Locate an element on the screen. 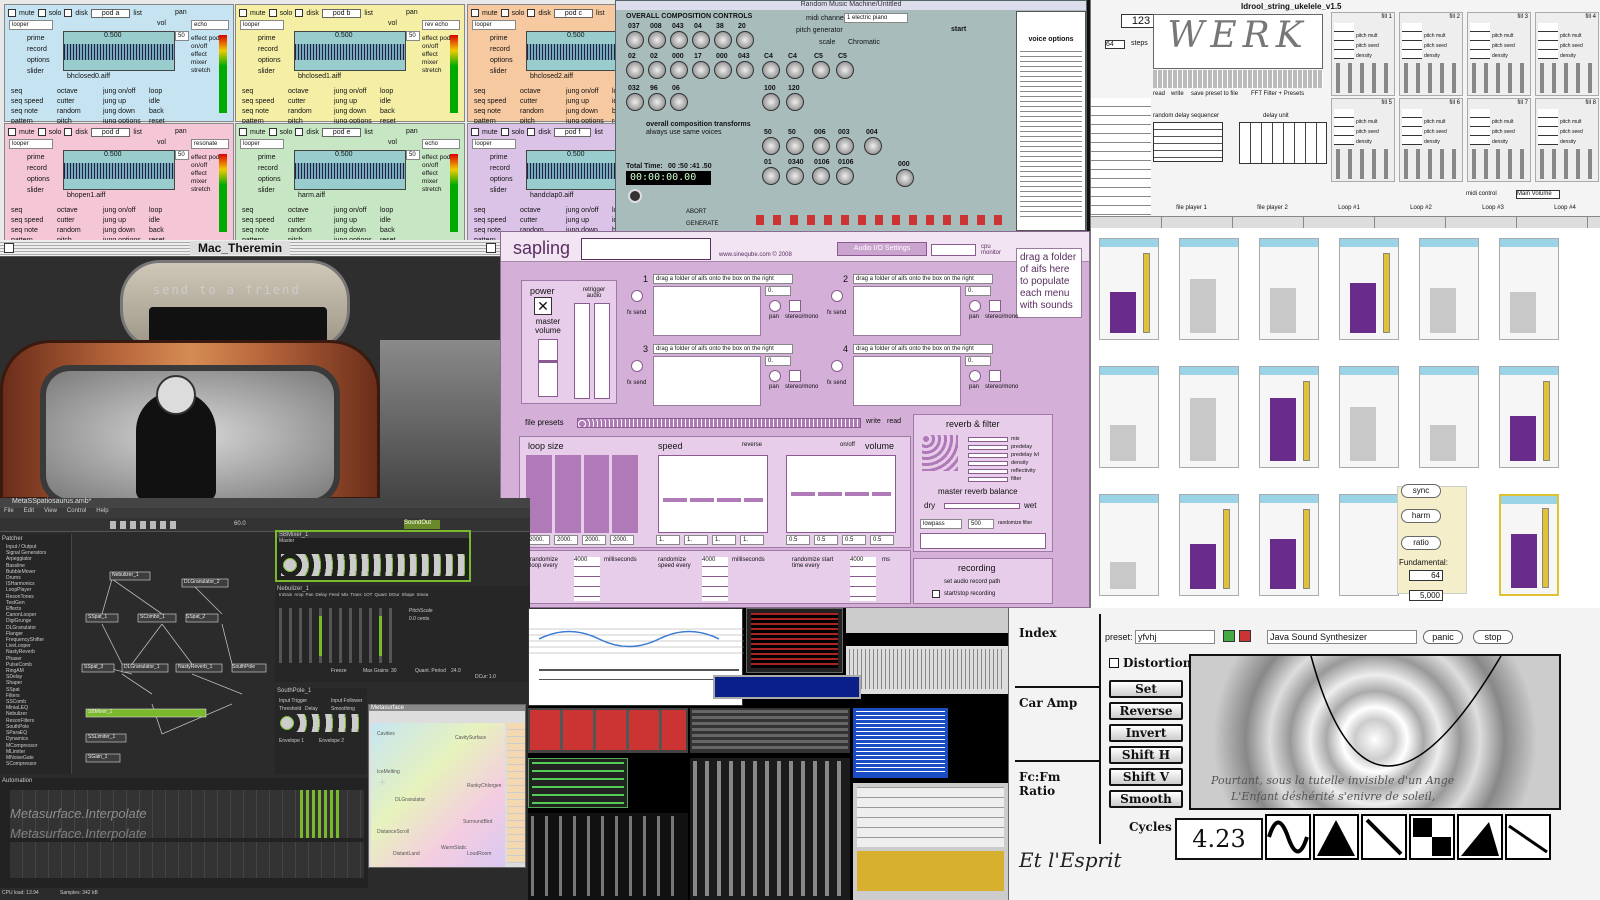  octave-control: octave is located at coordinates (532, 211).